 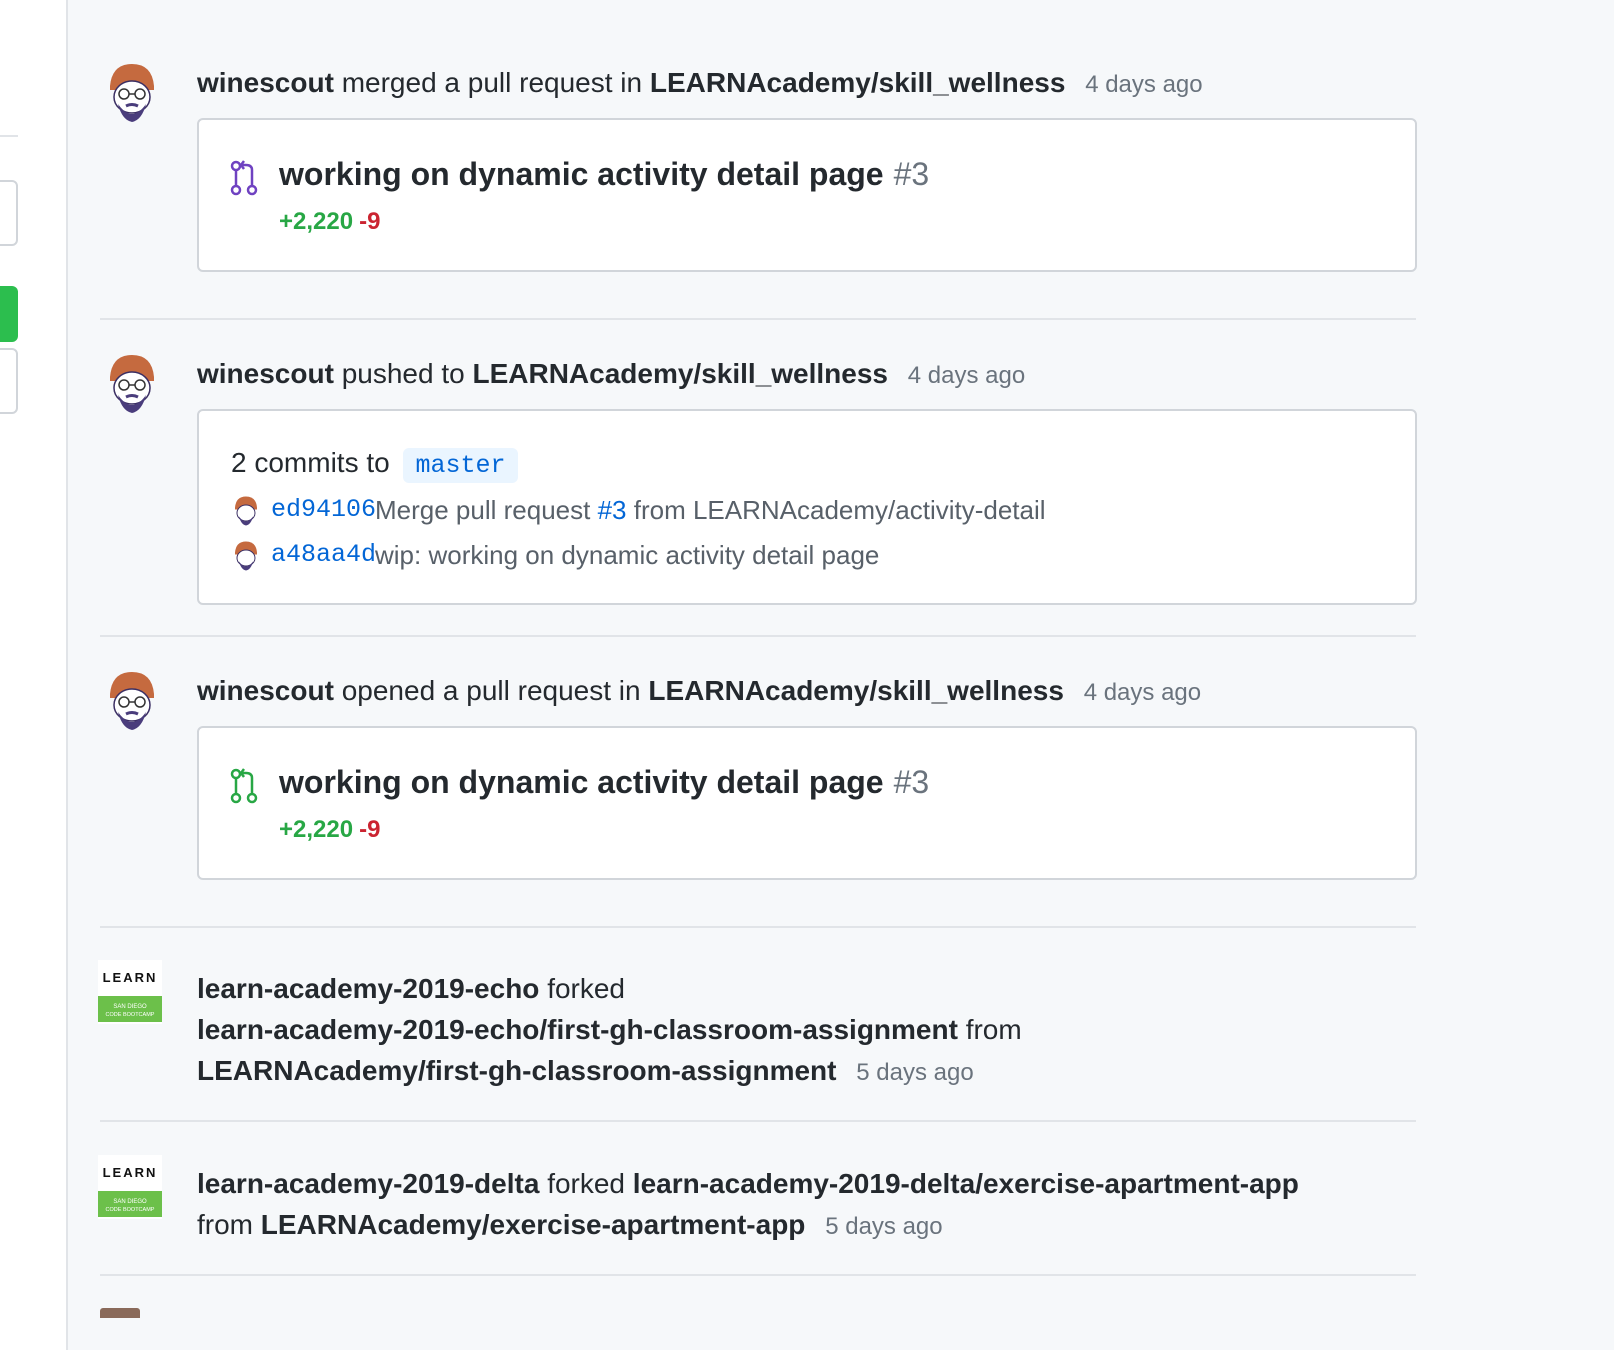 I want to click on actor-link: learn-academy-2019-echo, so click(x=368, y=988).